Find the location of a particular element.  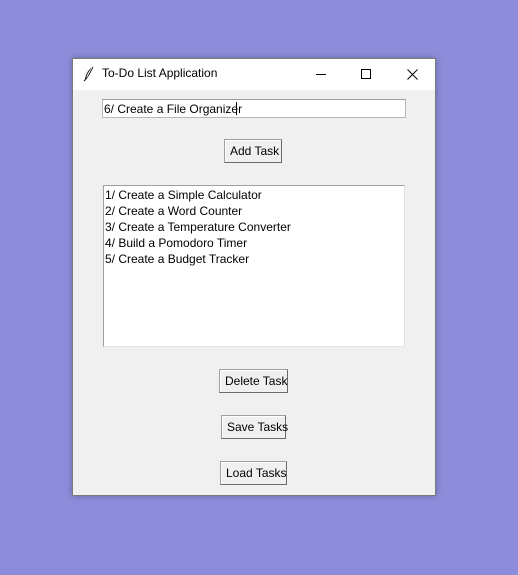

task-list-item: 3/ Create a Temperature Converter is located at coordinates (254, 227).